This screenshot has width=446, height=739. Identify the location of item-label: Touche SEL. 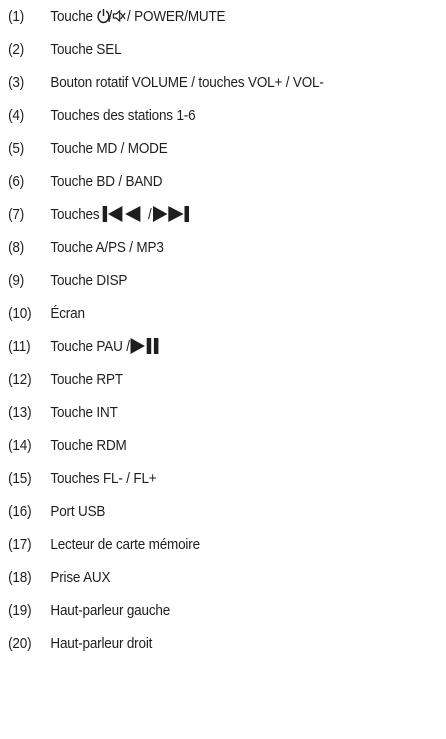
(86, 49).